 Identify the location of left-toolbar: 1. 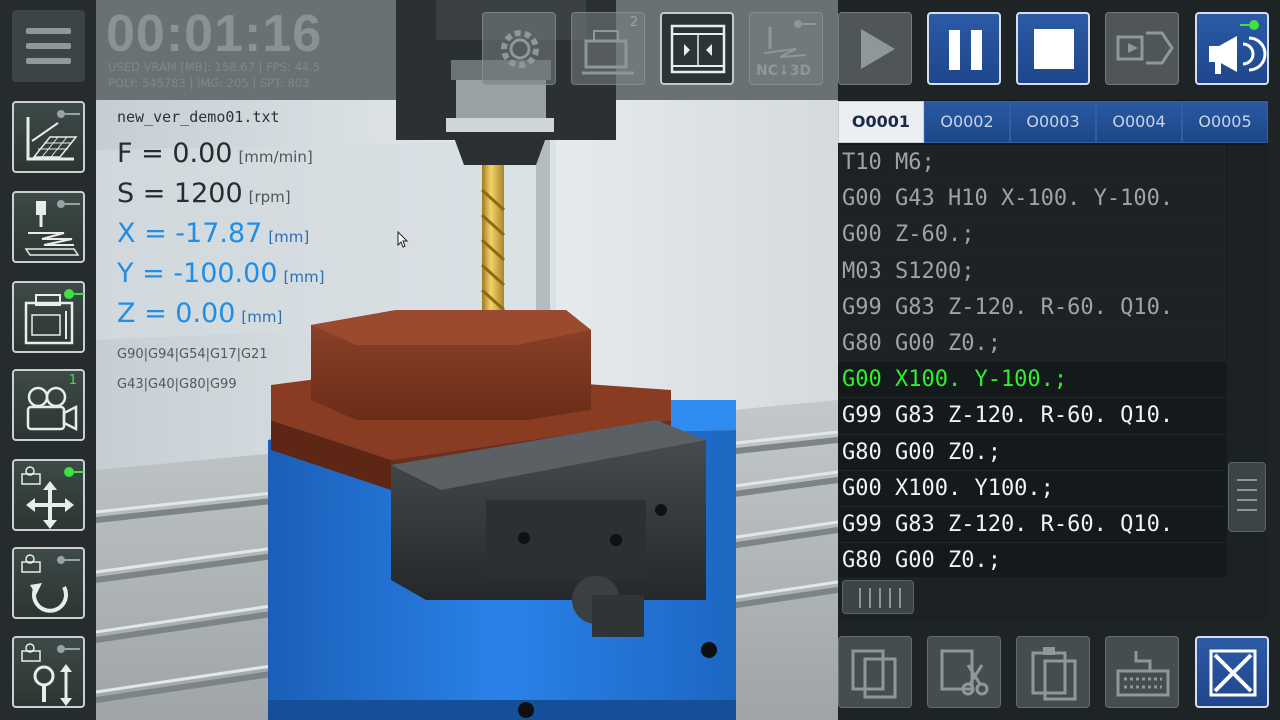
(48, 360).